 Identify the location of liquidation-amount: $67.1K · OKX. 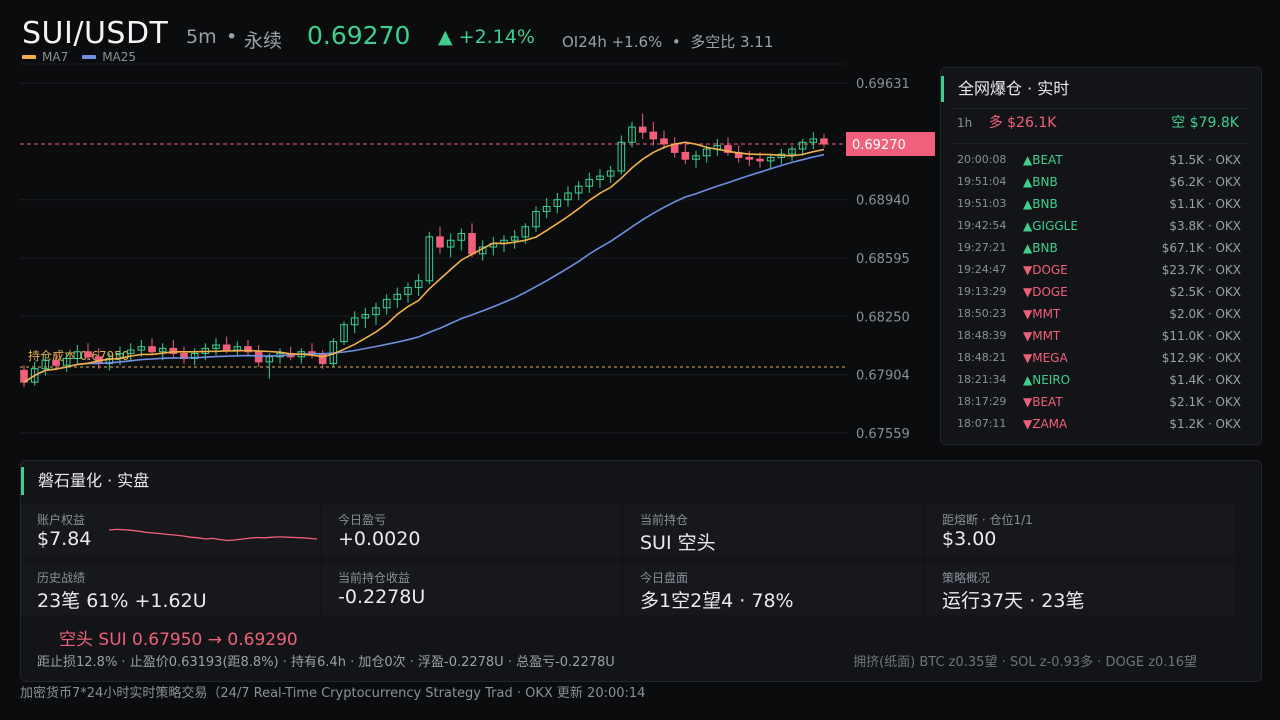
(1201, 248).